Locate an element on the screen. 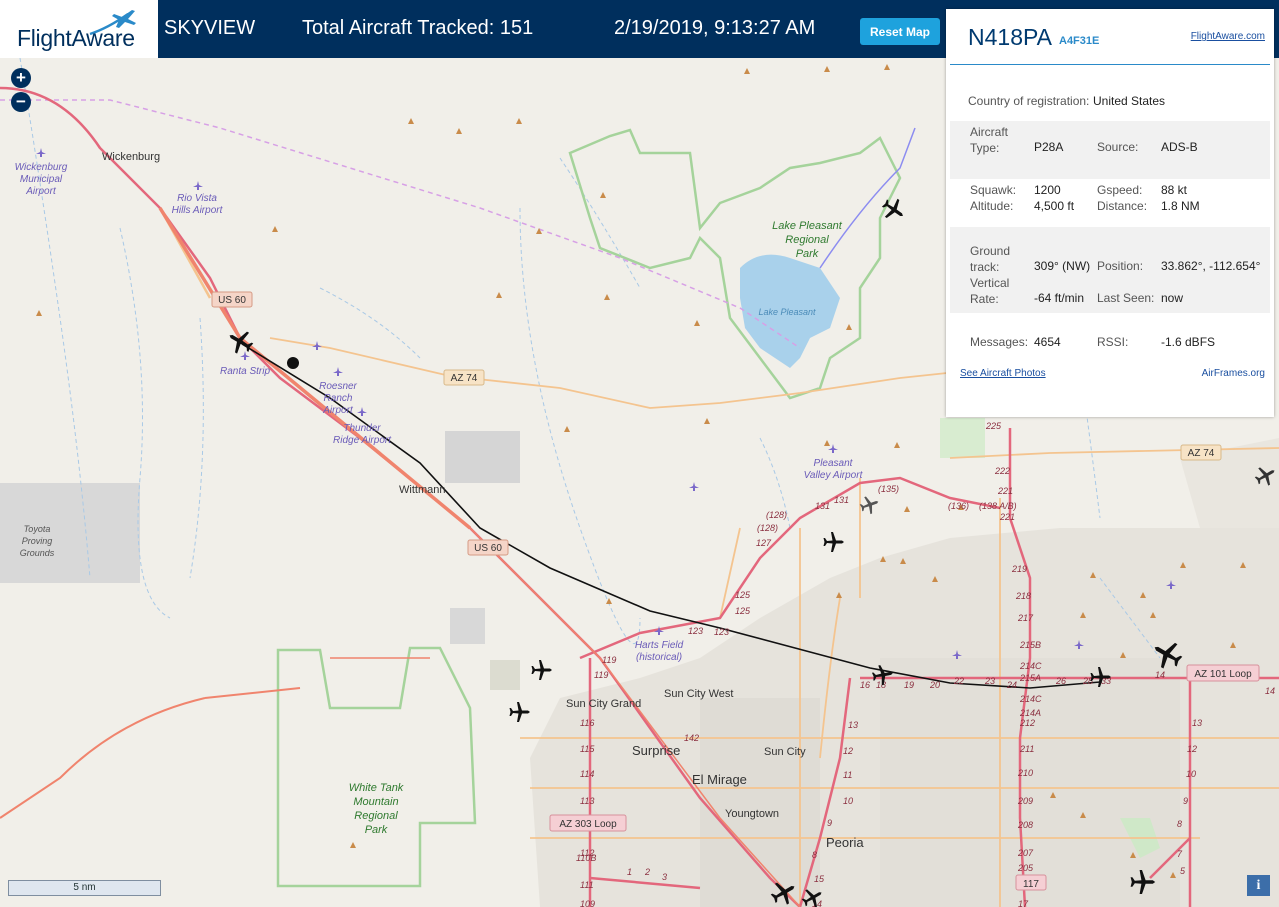 The image size is (1279, 907). airport-label: Roesner is located at coordinates (338, 386).